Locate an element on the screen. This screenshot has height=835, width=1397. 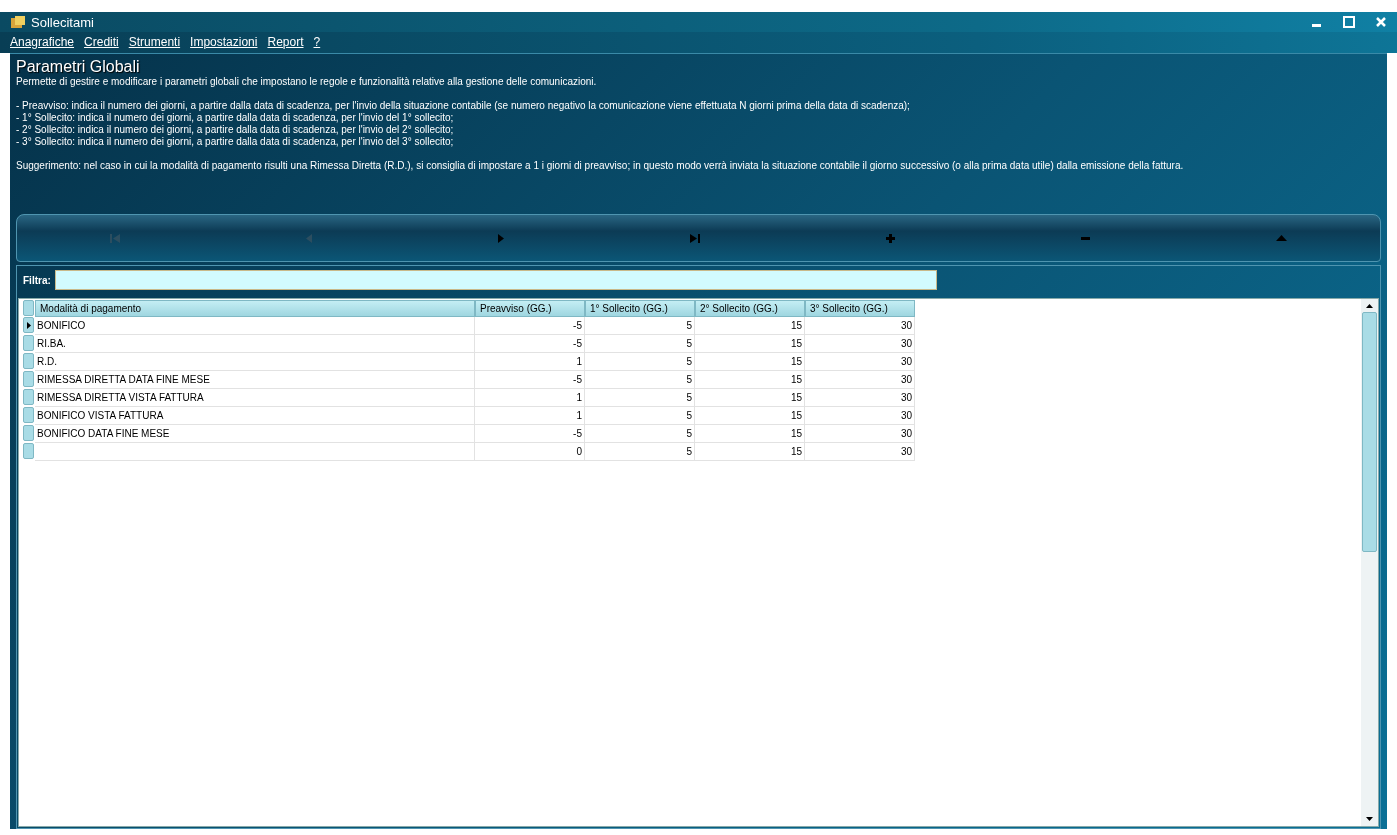
plus-icon is located at coordinates (890, 238).